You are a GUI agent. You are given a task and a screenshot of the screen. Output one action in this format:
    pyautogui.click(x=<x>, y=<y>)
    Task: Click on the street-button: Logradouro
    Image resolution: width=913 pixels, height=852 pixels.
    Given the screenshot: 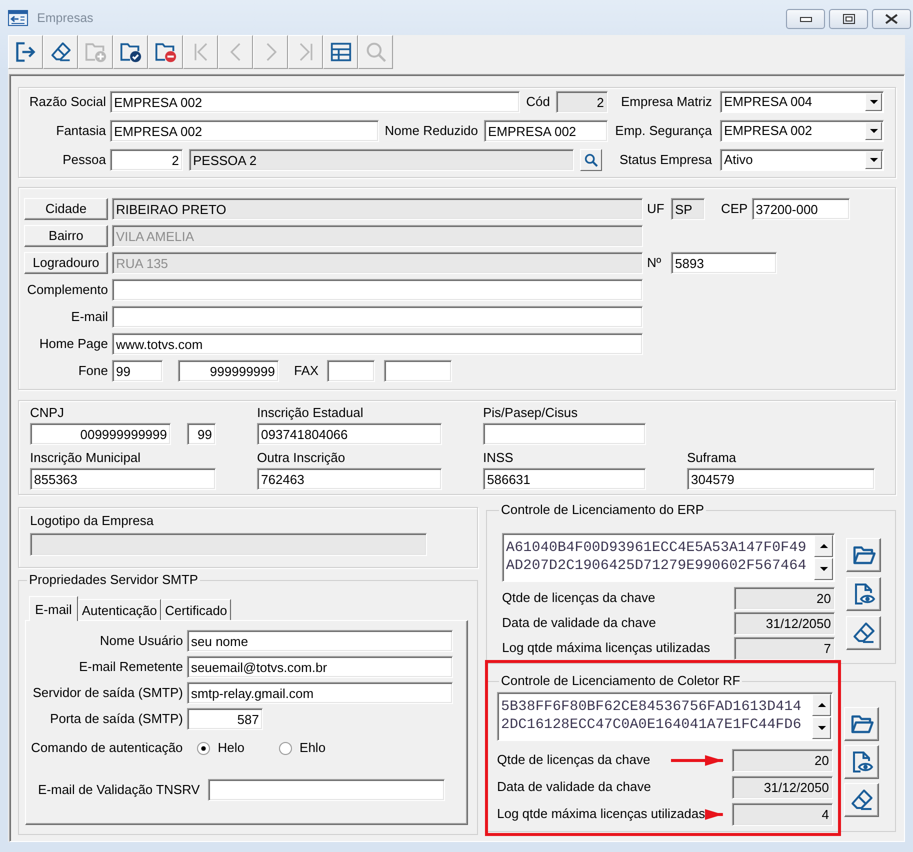 What is the action you would take?
    pyautogui.click(x=66, y=263)
    